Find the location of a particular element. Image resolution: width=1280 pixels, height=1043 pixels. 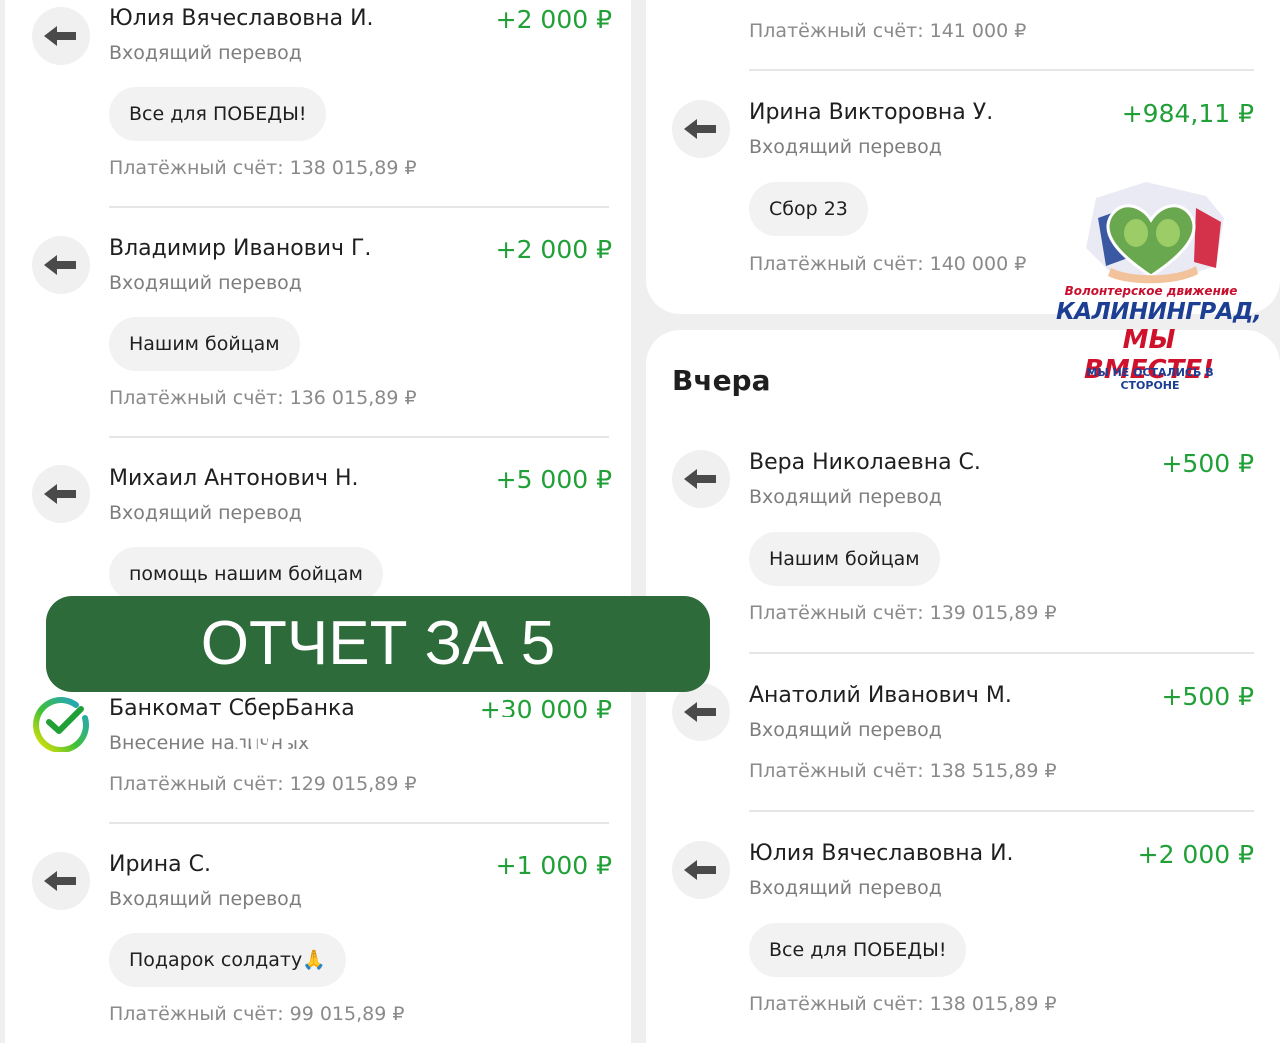

account-balance: Платёжный счёт: 138 515,89 ₽ is located at coordinates (903, 771).